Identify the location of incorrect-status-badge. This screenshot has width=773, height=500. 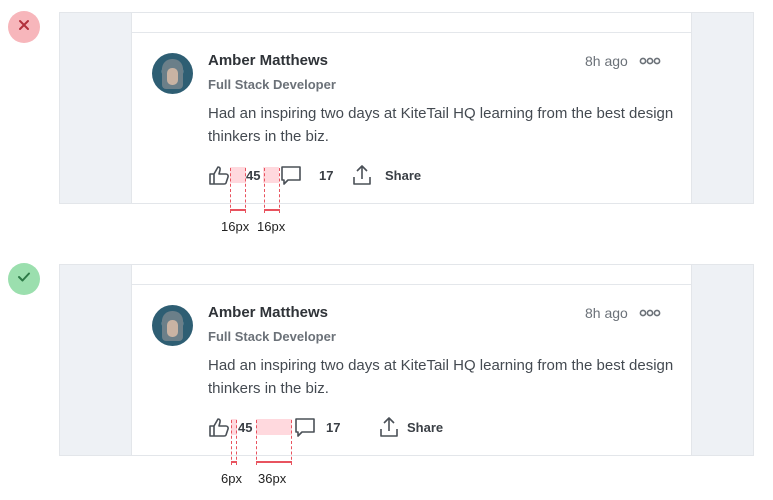
(24, 27).